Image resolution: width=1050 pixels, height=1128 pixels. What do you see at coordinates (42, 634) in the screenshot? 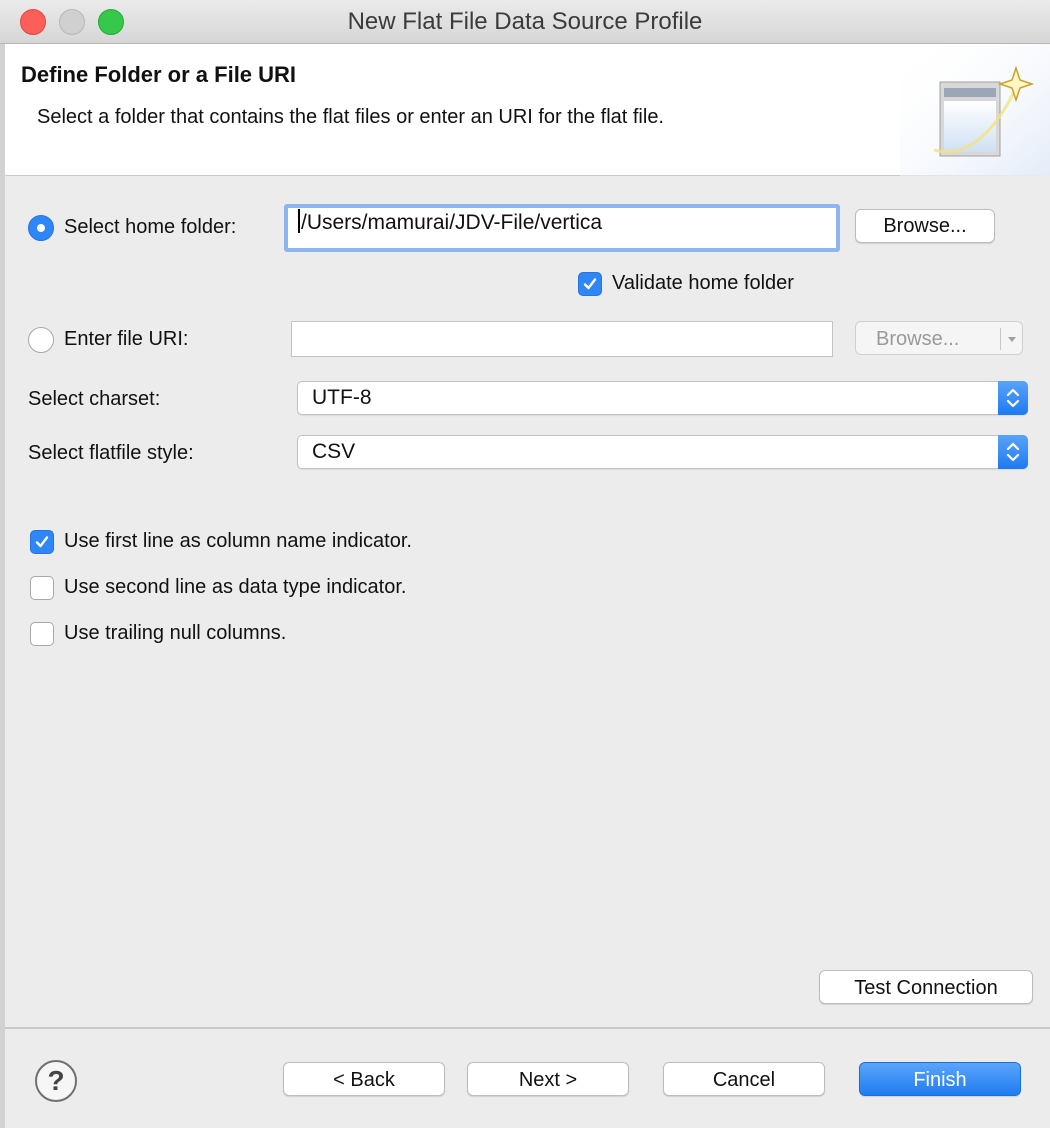
I see `trailing-null-columns-checkbox` at bounding box center [42, 634].